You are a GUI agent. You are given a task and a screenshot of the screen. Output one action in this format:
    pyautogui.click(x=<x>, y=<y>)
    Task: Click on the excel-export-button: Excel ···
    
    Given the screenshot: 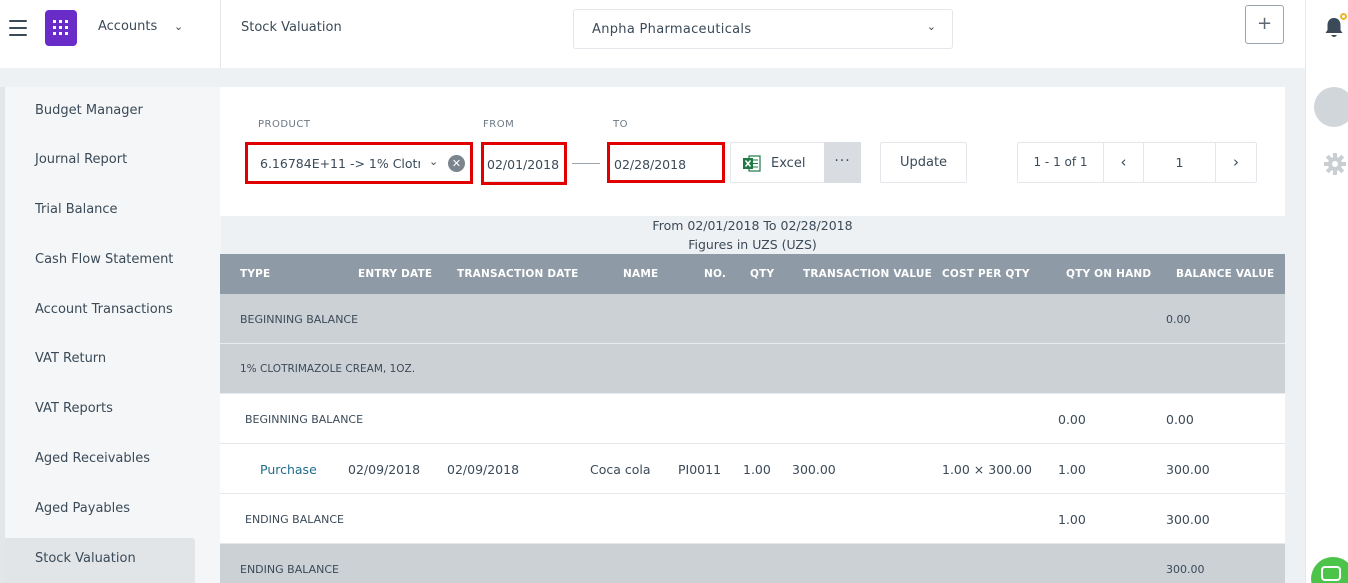 What is the action you would take?
    pyautogui.click(x=795, y=162)
    